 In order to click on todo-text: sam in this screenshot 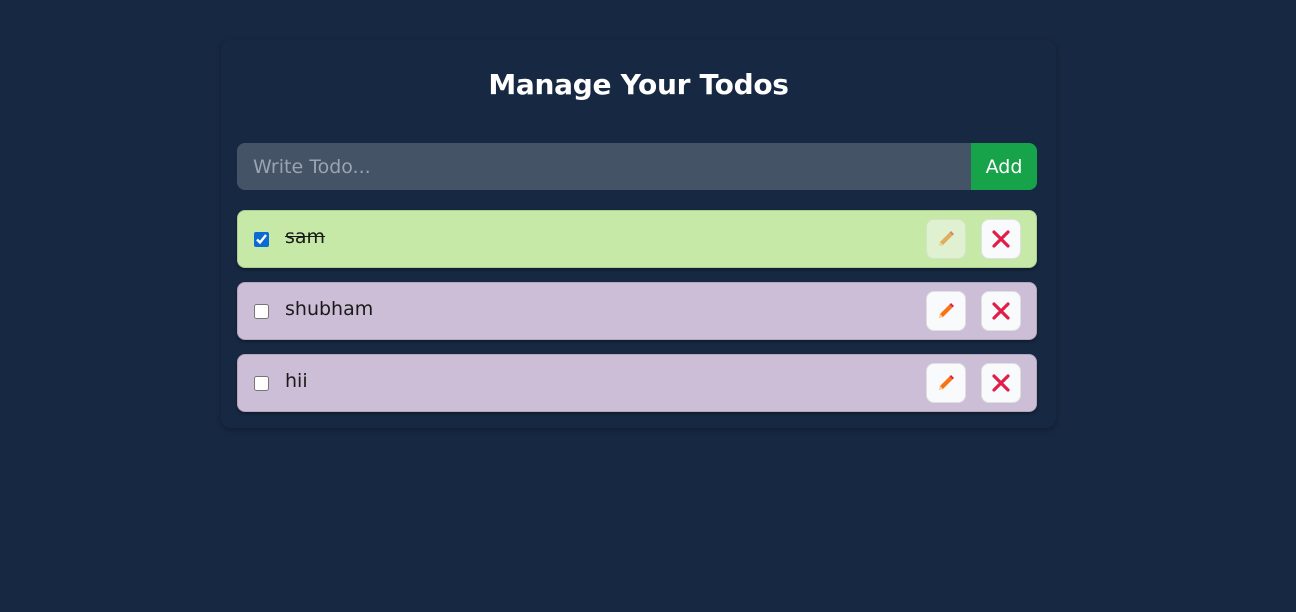, I will do `click(305, 237)`.